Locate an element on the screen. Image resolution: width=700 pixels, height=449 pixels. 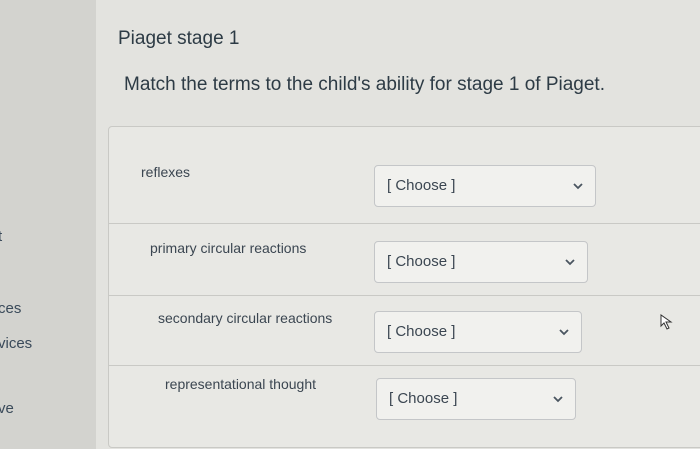
question-title: Piaget stage 1 is located at coordinates (179, 38).